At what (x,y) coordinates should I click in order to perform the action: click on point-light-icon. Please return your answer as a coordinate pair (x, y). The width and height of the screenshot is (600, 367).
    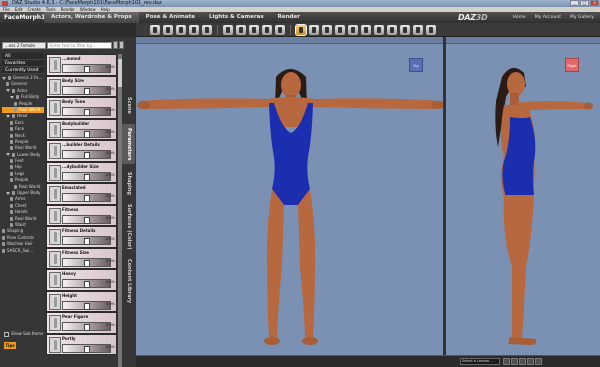
    Looking at the image, I should click on (418, 29).